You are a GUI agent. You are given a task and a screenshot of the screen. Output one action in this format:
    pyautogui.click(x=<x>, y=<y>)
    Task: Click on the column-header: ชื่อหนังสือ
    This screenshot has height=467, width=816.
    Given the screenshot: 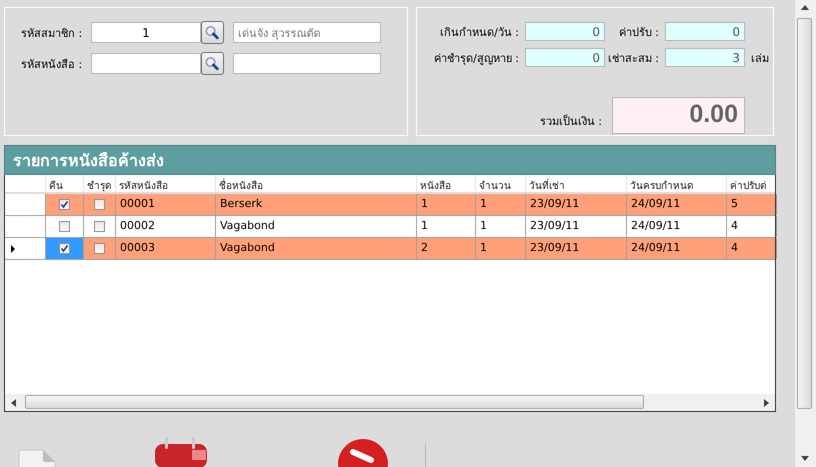 What is the action you would take?
    pyautogui.click(x=316, y=183)
    